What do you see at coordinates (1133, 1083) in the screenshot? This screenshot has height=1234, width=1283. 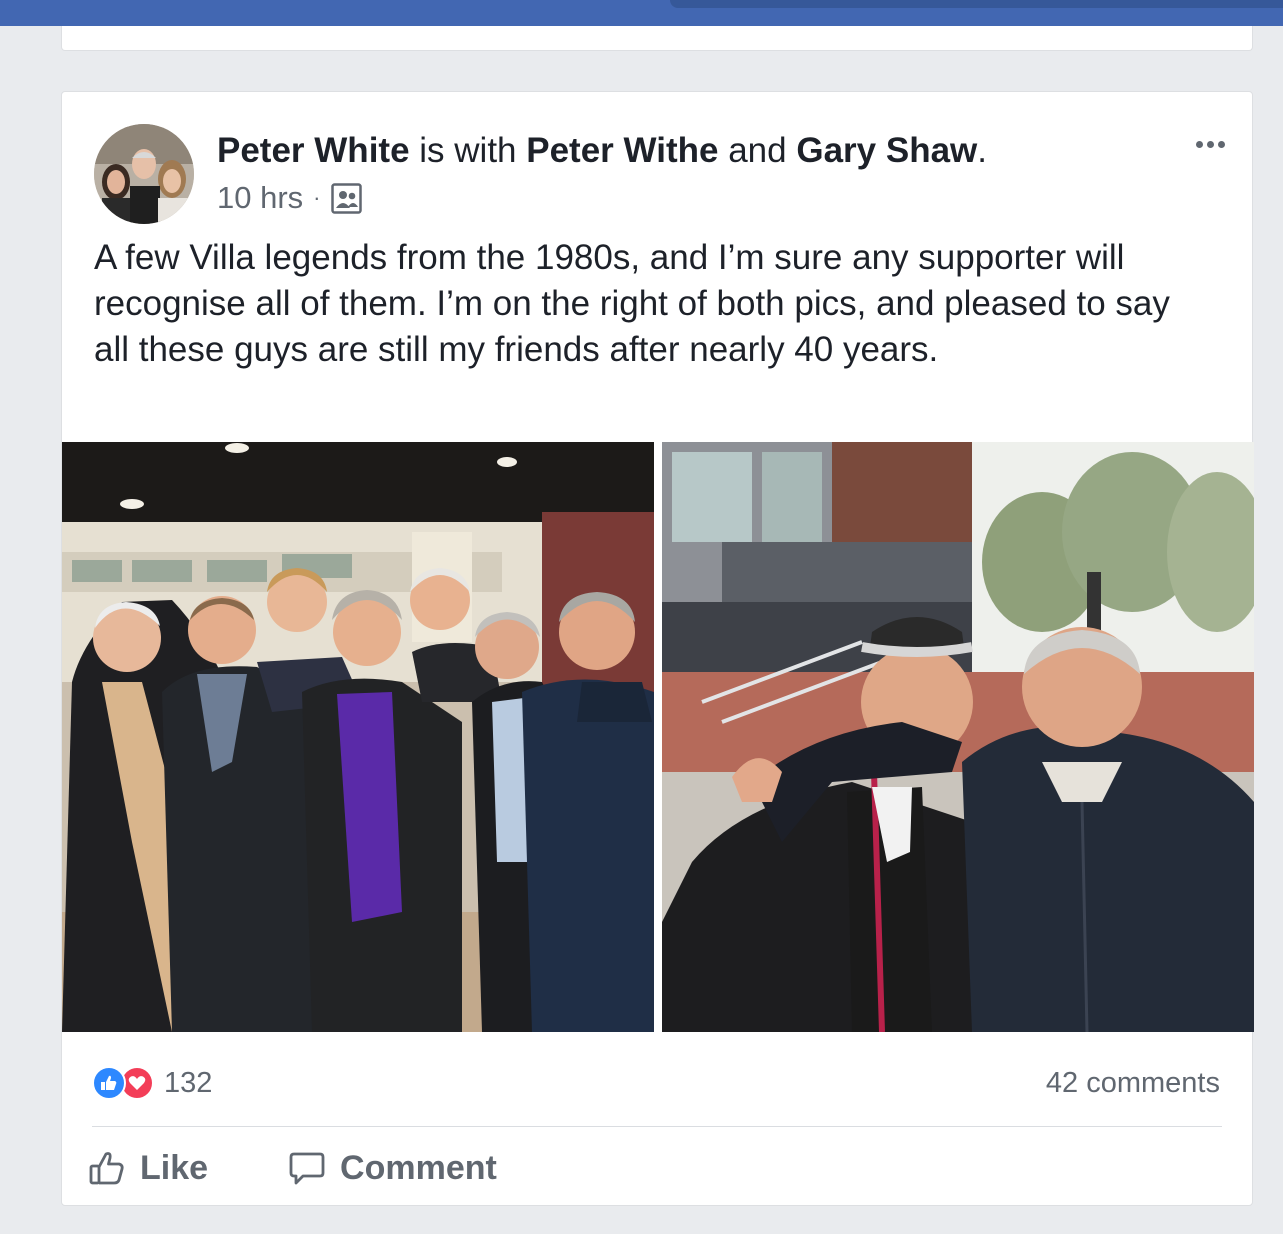 I see `comments-count-link: 42 comments` at bounding box center [1133, 1083].